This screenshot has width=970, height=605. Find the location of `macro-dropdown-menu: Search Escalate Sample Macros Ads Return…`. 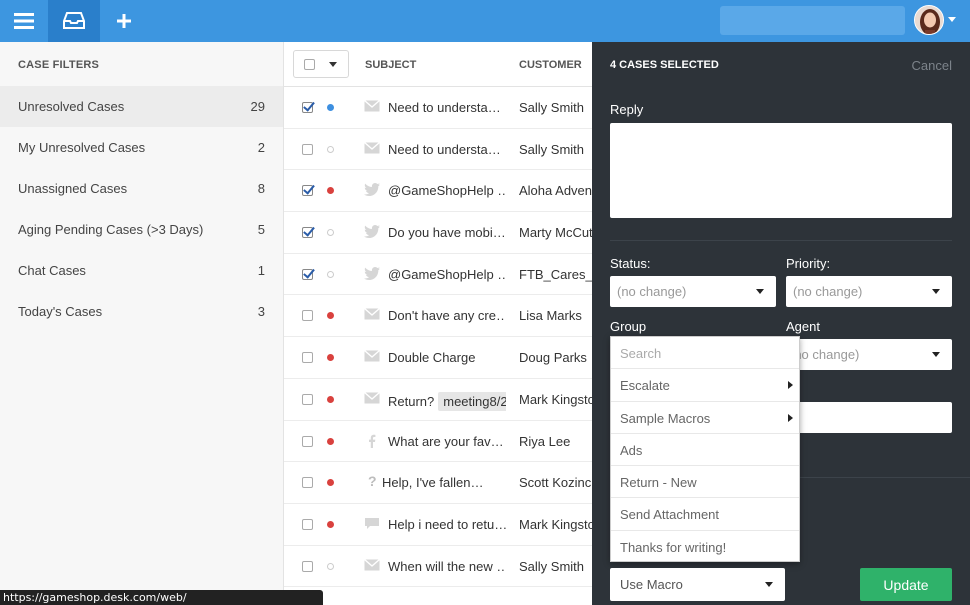

macro-dropdown-menu: Search Escalate Sample Macros Ads Return… is located at coordinates (705, 449).